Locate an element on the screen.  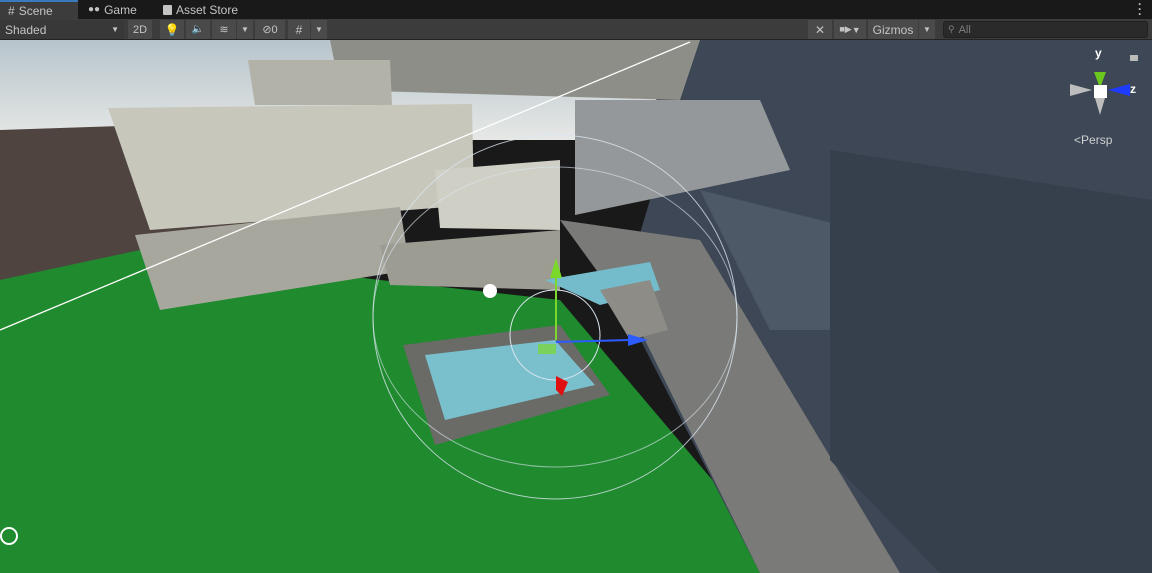
tools-icon: ✕ is located at coordinates (820, 29).